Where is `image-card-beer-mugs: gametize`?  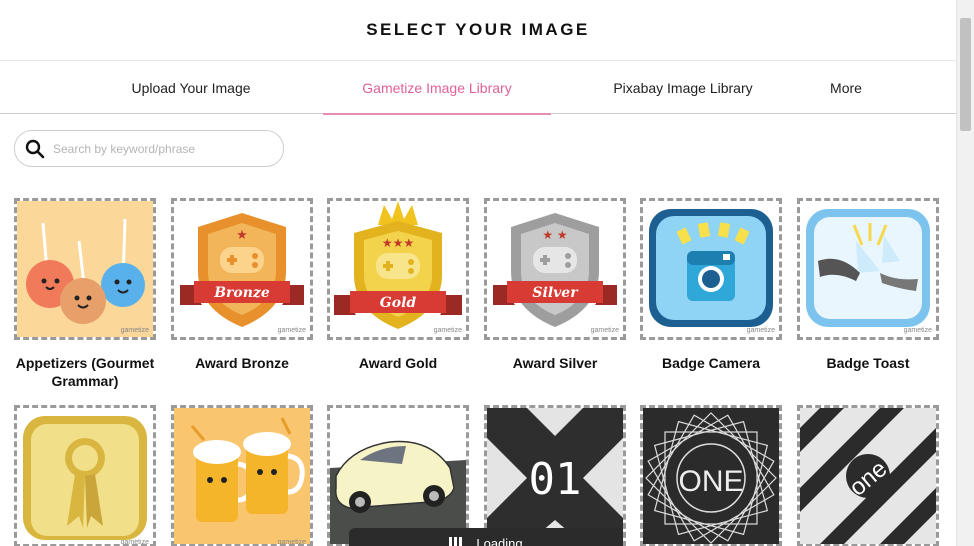 image-card-beer-mugs: gametize is located at coordinates (242, 475).